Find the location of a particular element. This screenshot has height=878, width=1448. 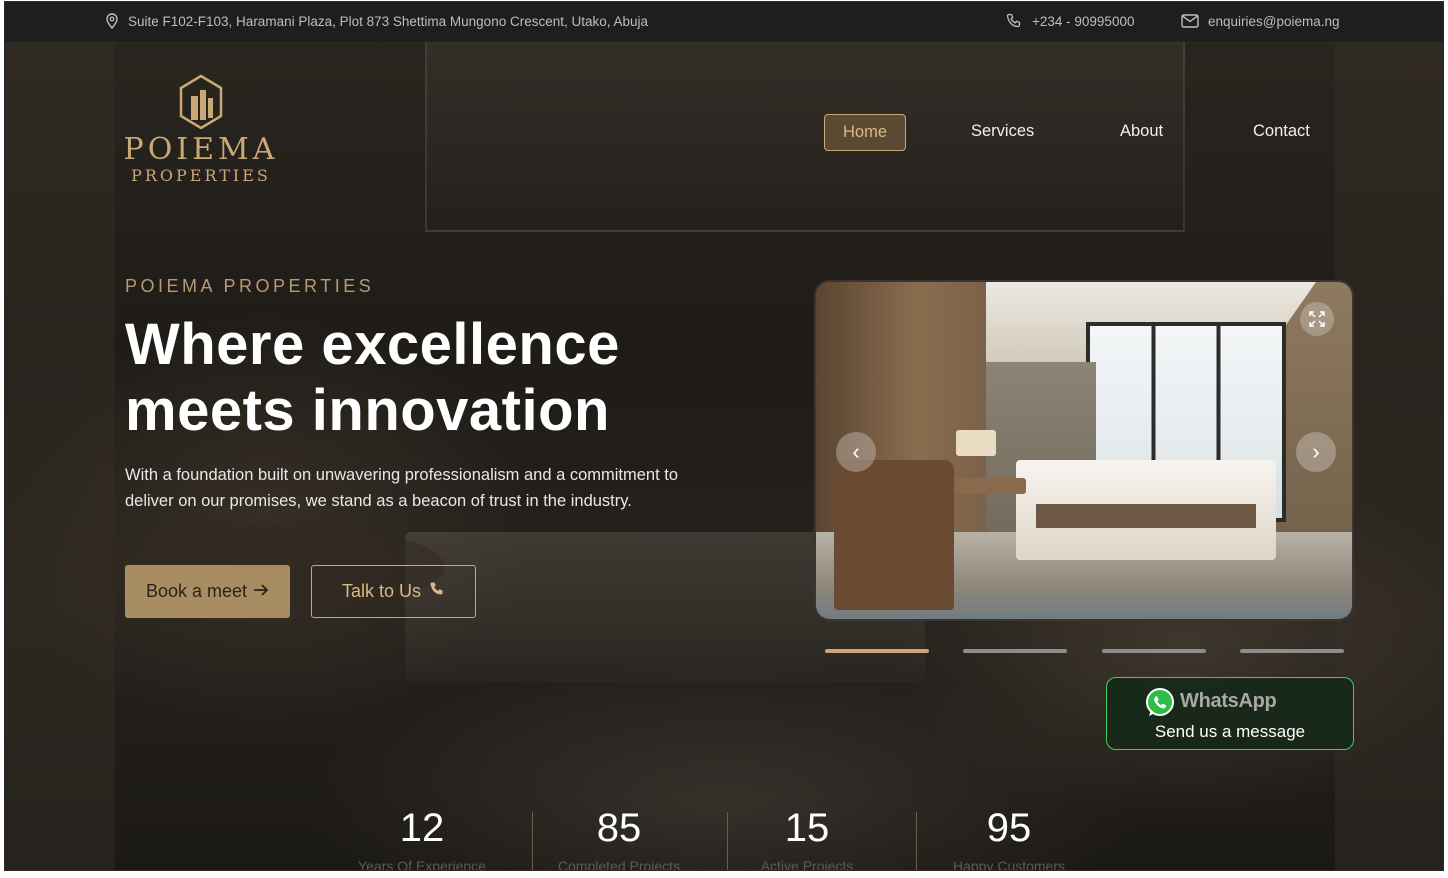

stat-label: Active Projects is located at coordinates (807, 864).